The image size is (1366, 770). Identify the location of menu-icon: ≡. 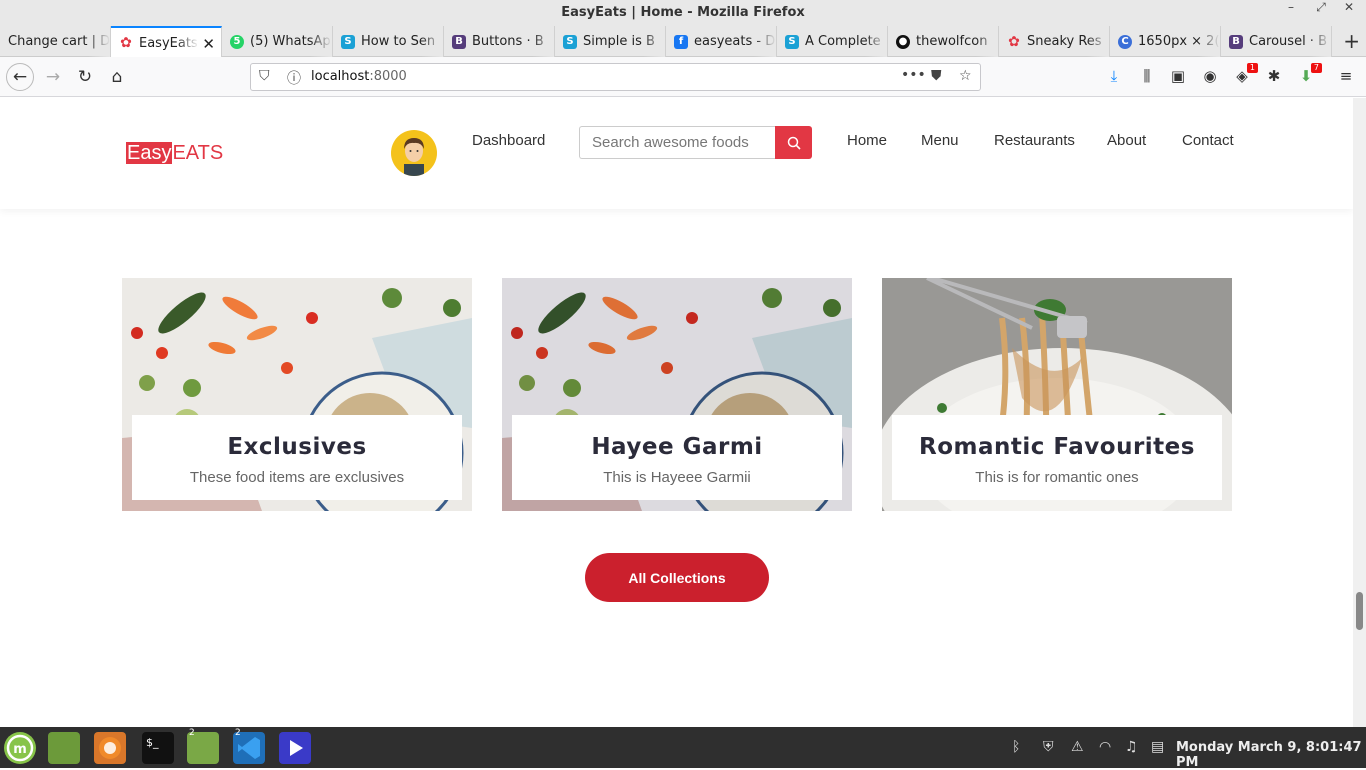
(1346, 77).